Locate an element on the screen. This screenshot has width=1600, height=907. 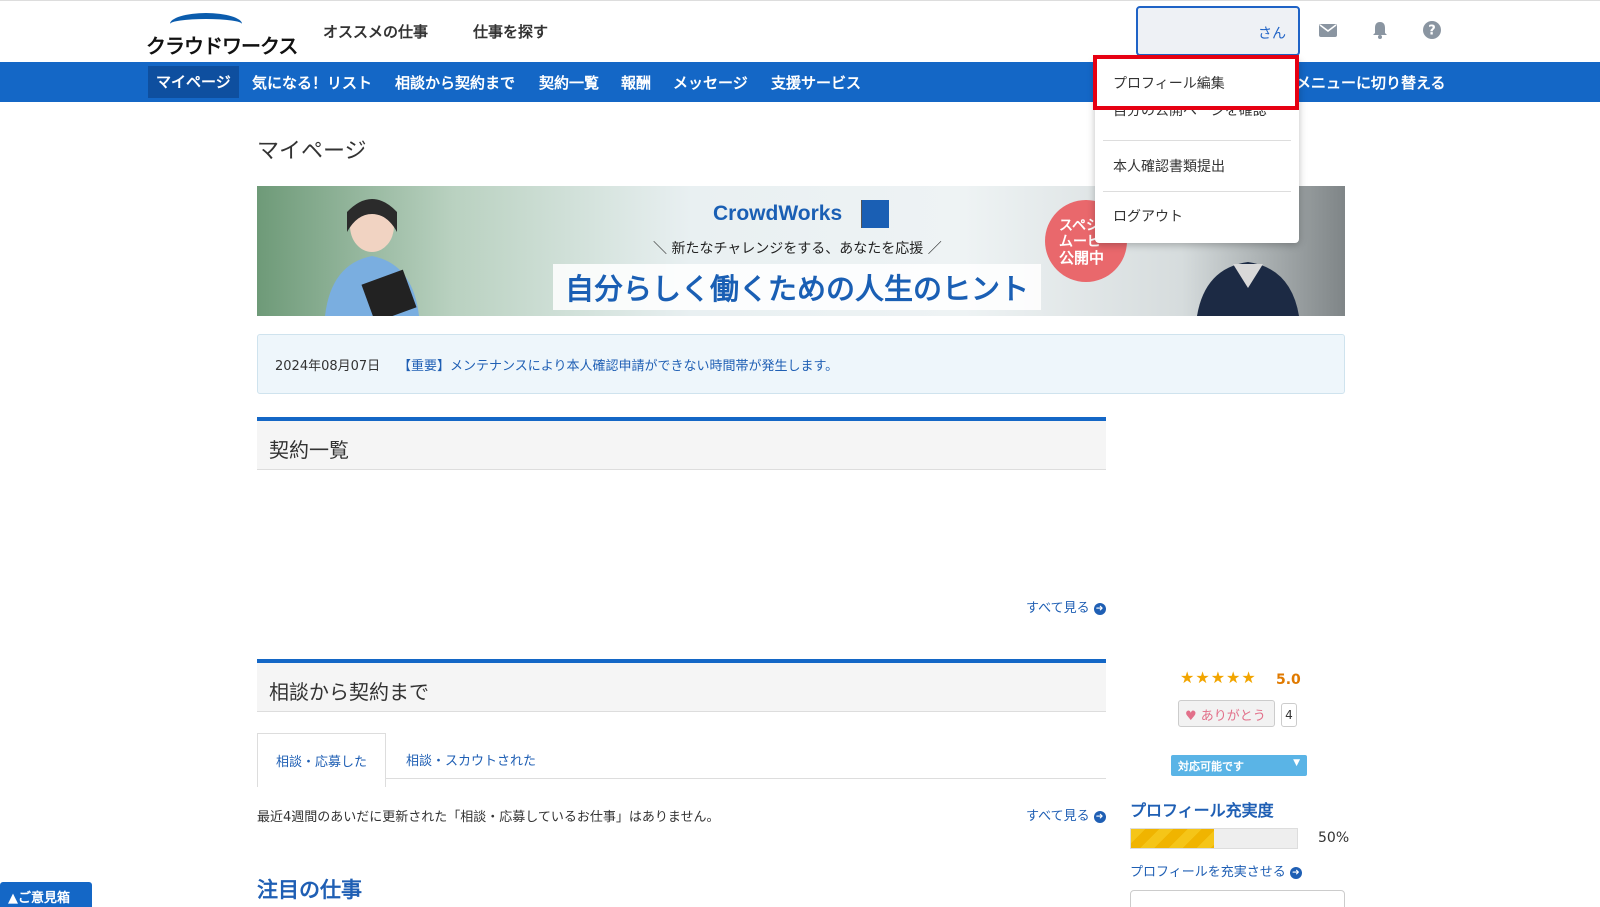
nav-rewards: 報酬 is located at coordinates (636, 82).